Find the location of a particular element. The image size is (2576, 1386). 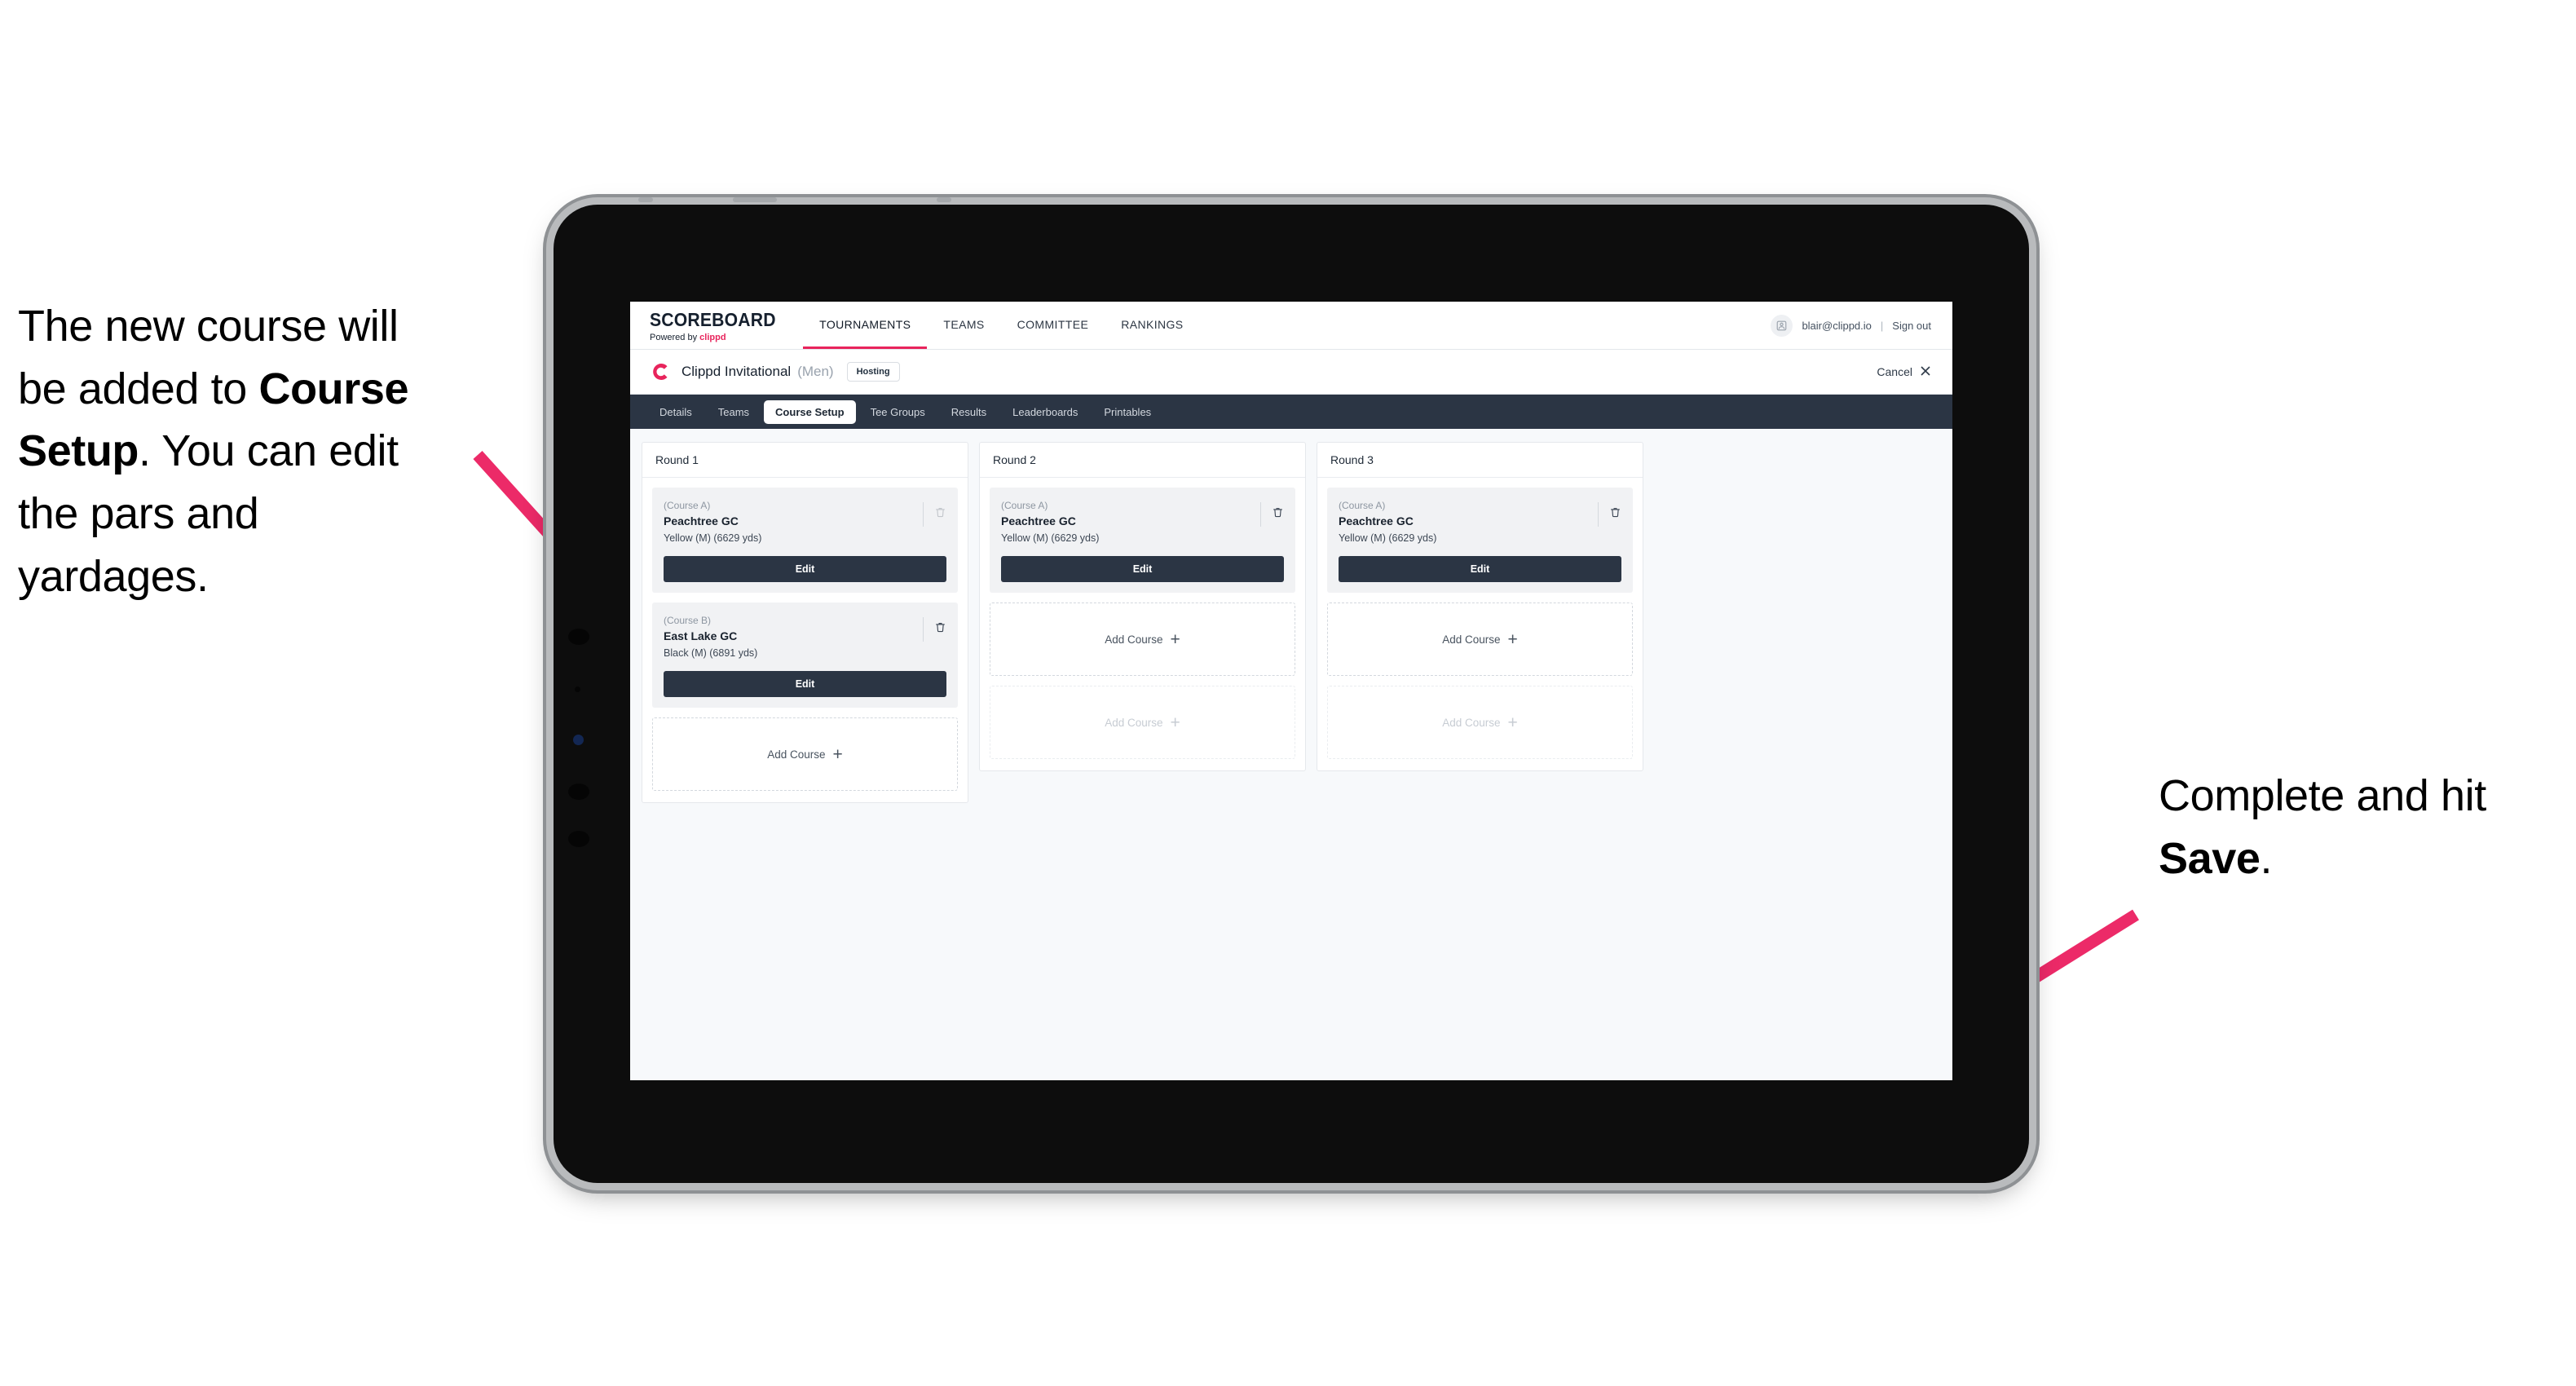

tournament-gender: (Men) is located at coordinates (815, 372).